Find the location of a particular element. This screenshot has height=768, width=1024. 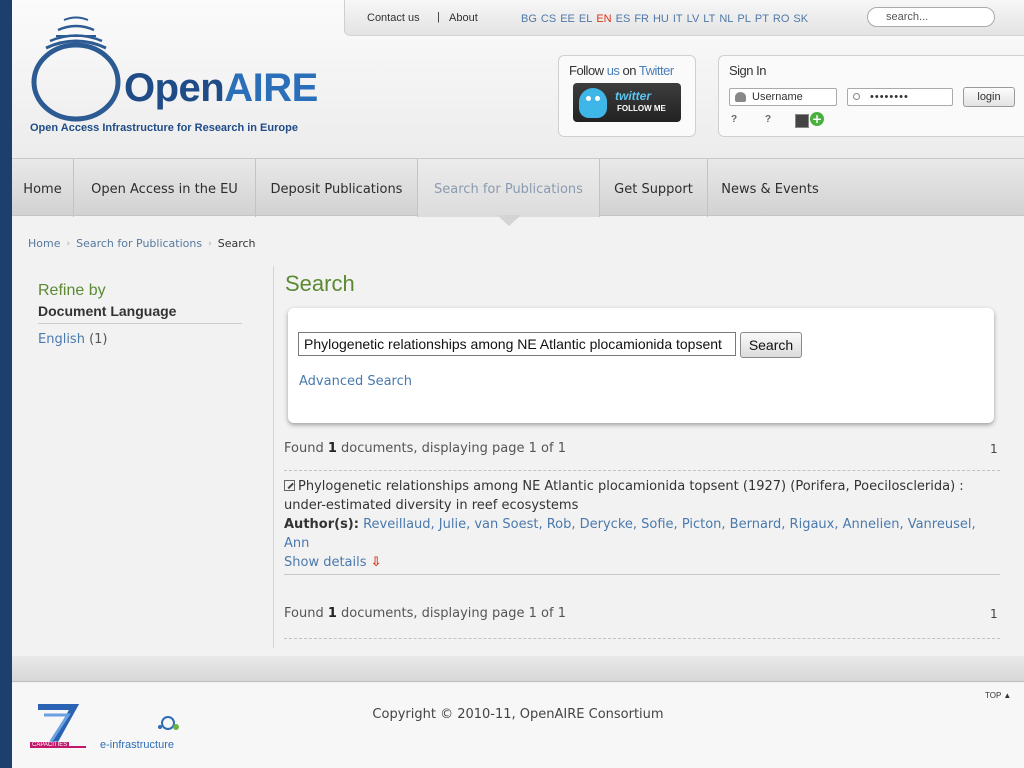

sign-in-box: Sign In Username •••••••• login ? ? is located at coordinates (871, 96).